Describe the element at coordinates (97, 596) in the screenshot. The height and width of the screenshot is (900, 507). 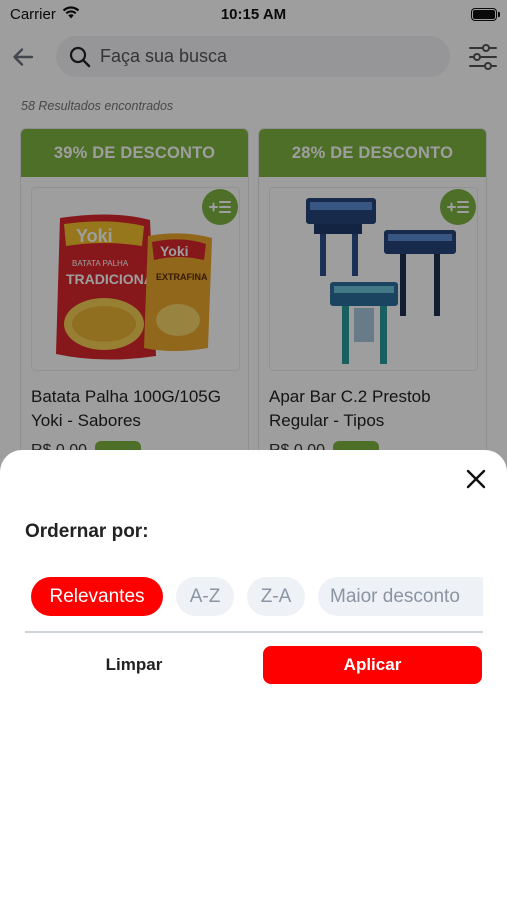
I see `sort-option-relevantes: Relevantes` at that location.